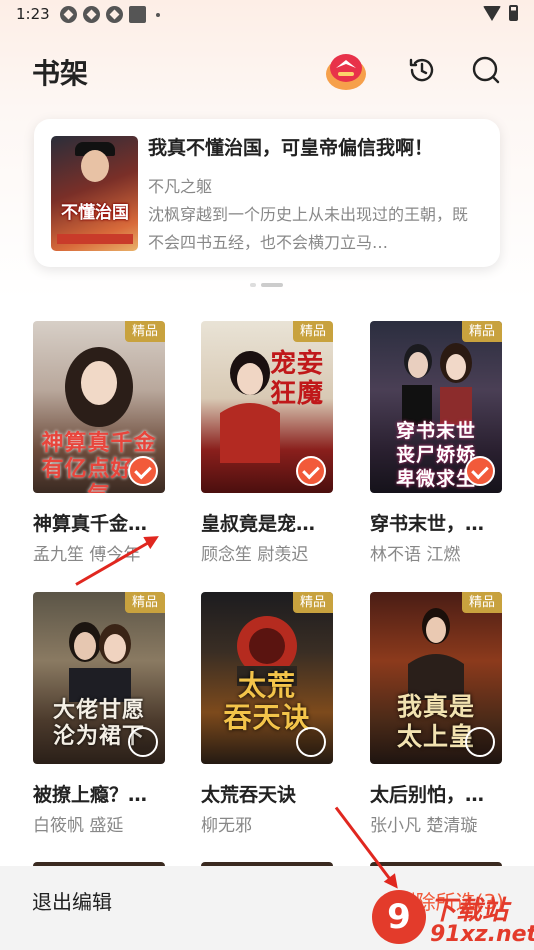  What do you see at coordinates (95, 239) in the screenshot?
I see `cover-art-banner` at bounding box center [95, 239].